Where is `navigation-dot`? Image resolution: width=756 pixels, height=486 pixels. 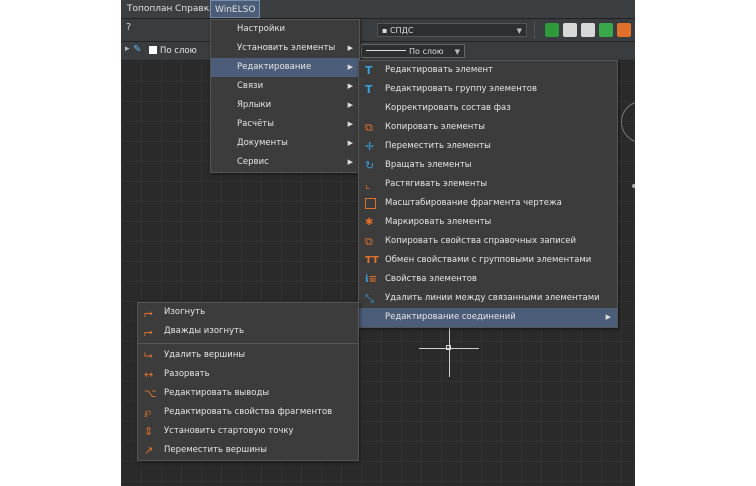 navigation-dot is located at coordinates (633, 186).